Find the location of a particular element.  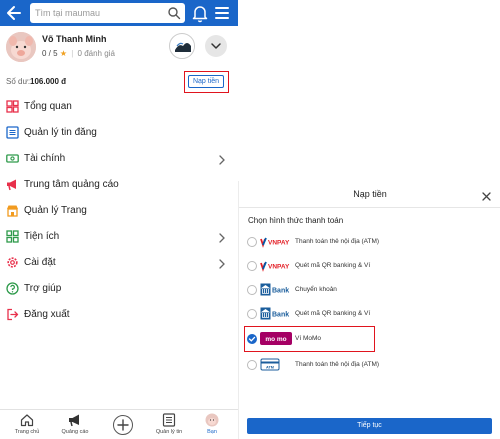

menu-item-help: Trợ giúp is located at coordinates (119, 289).